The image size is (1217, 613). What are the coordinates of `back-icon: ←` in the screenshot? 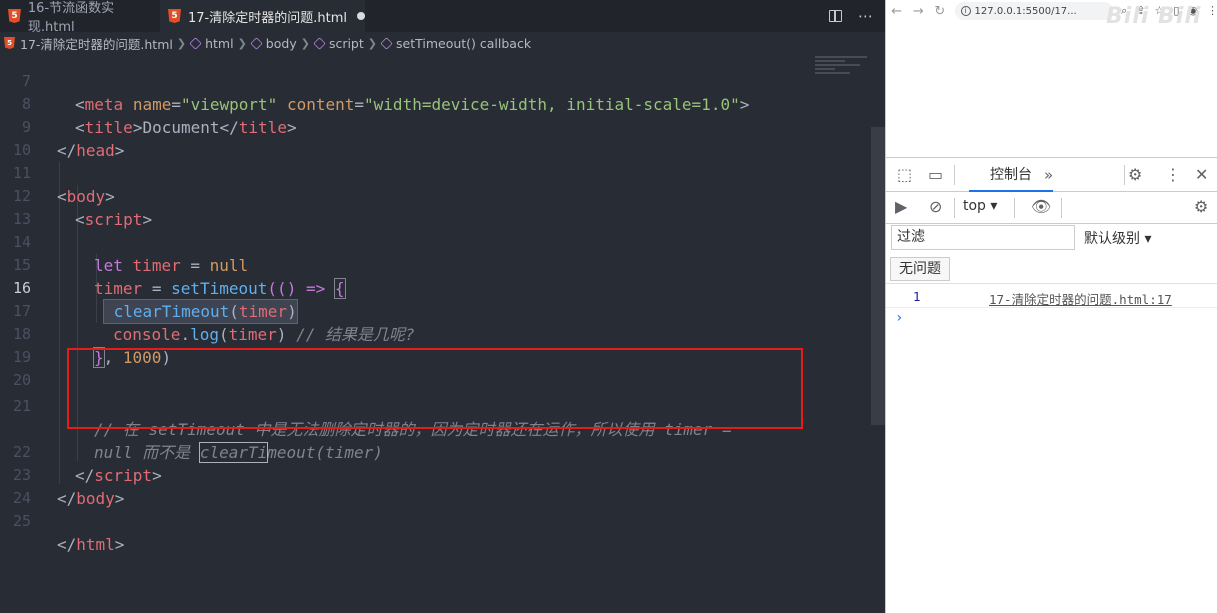 It's located at (897, 11).